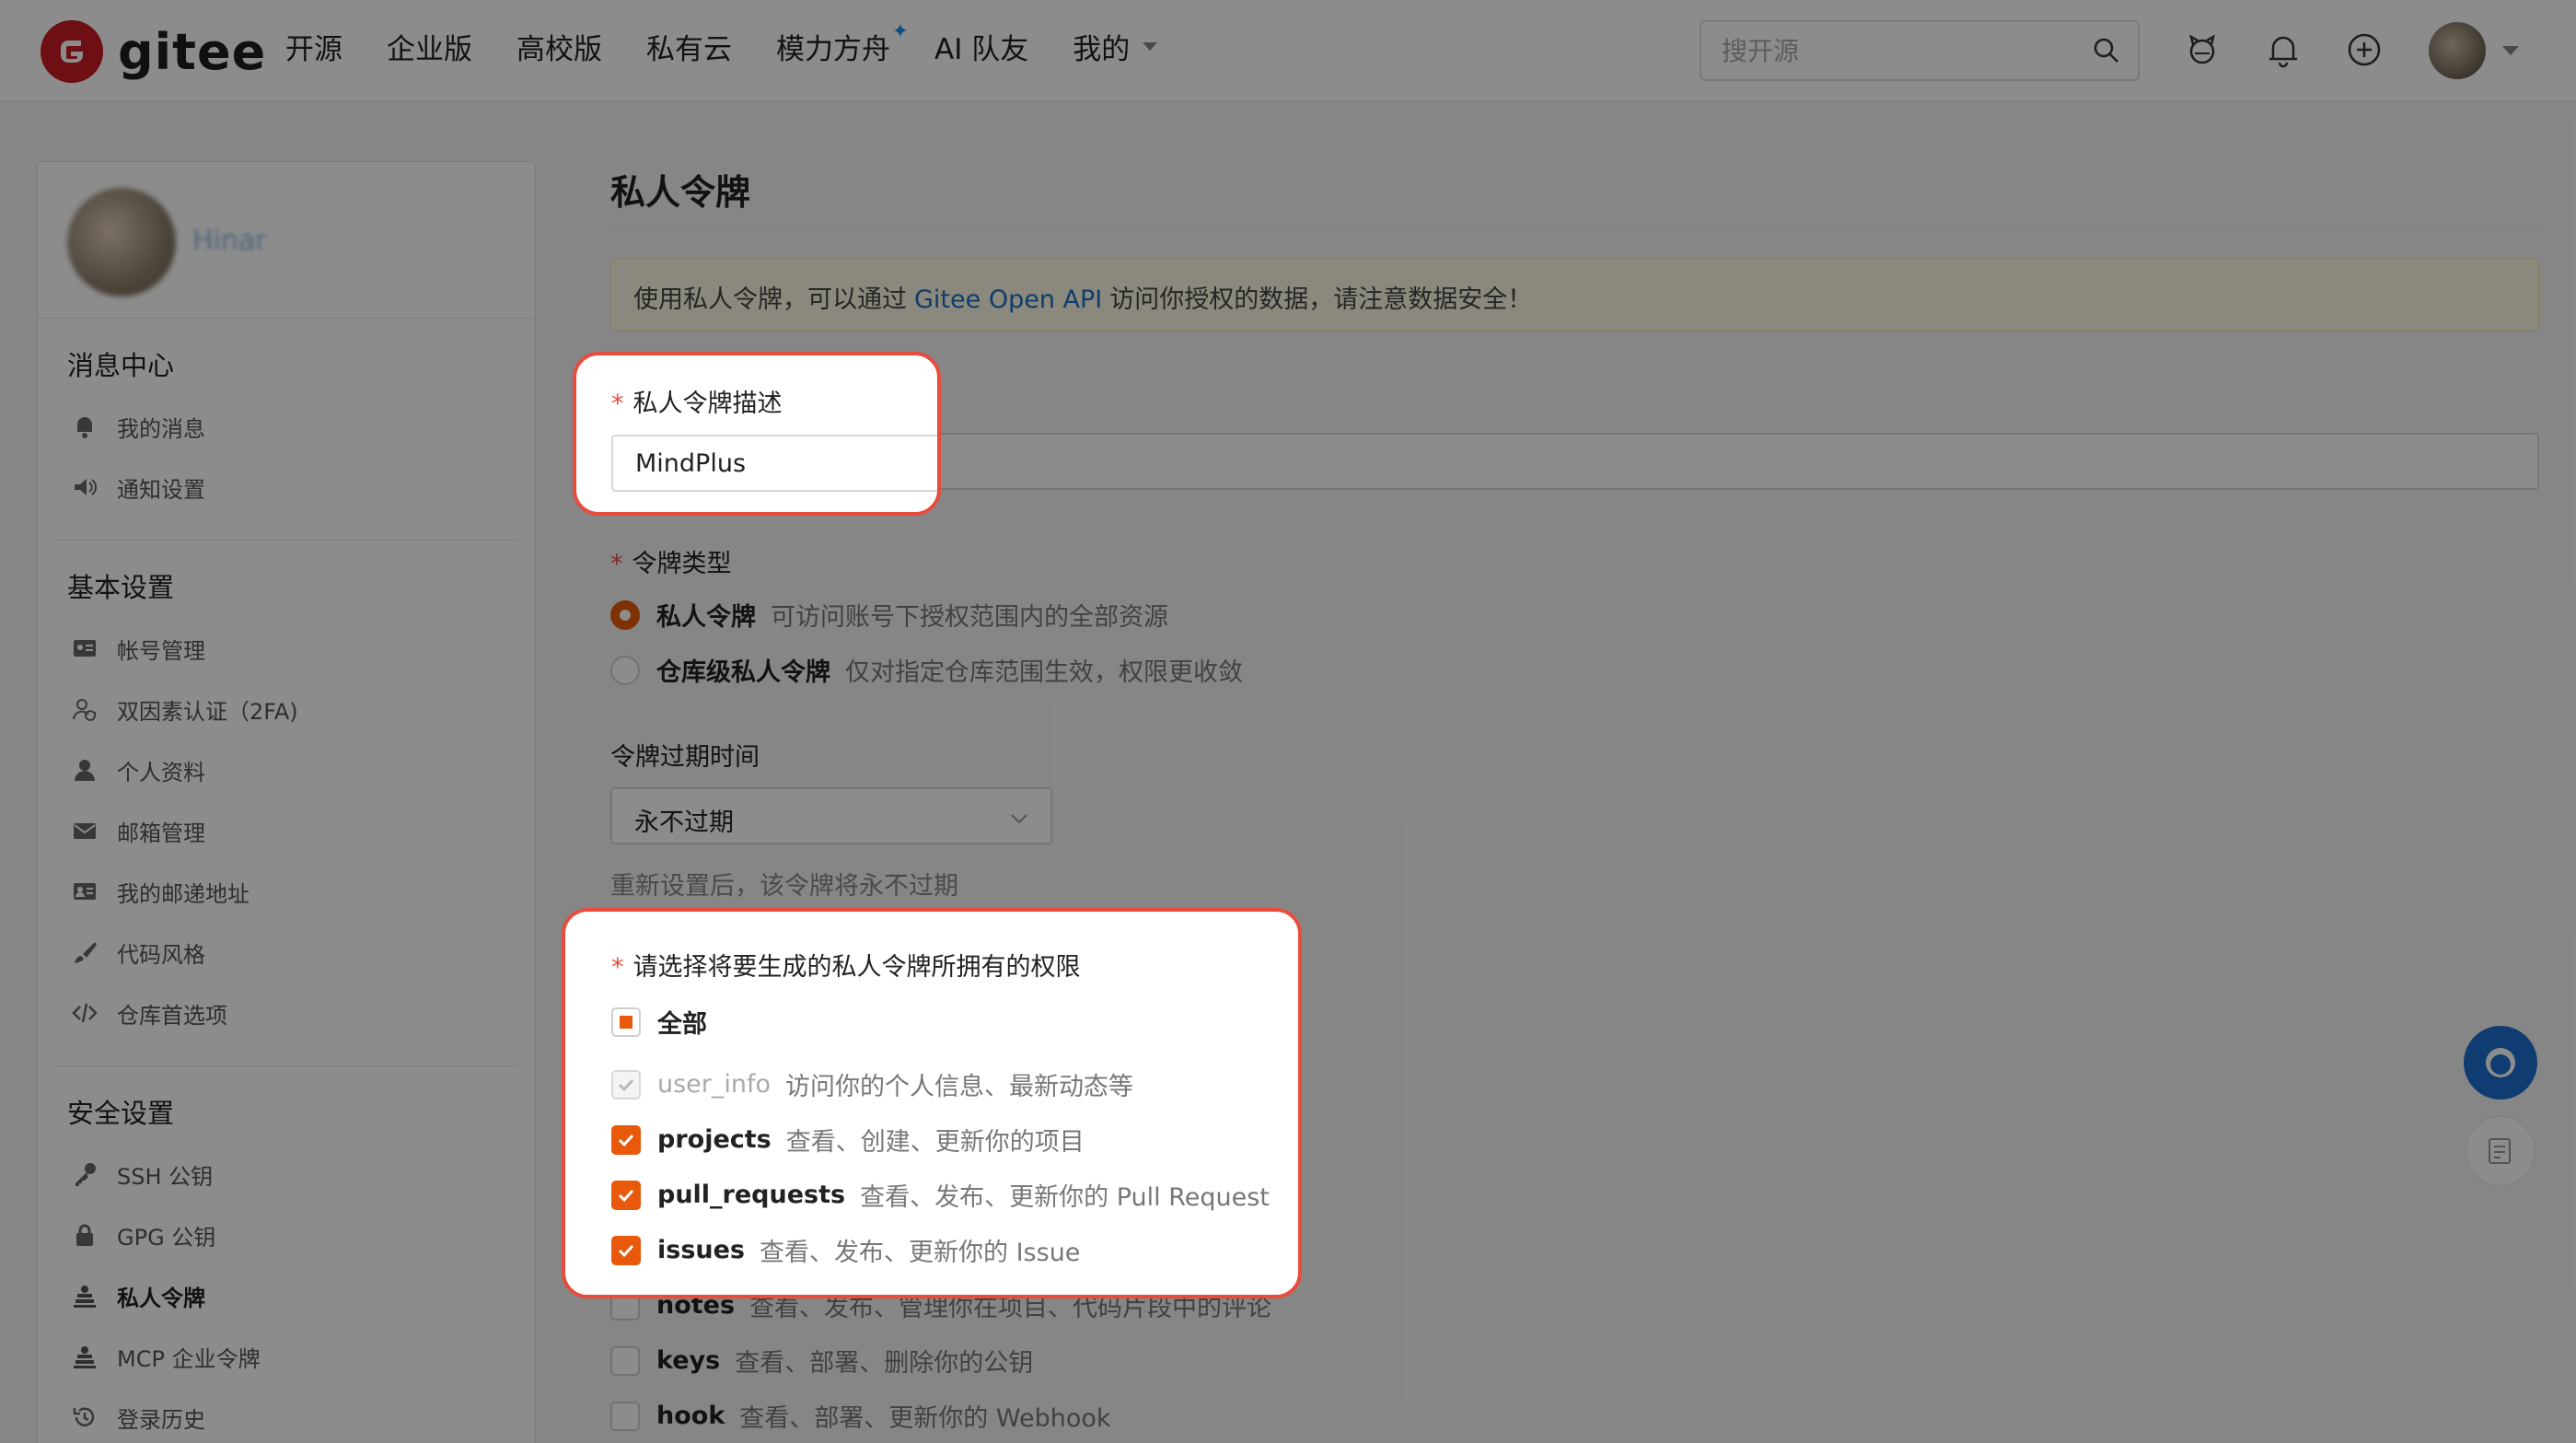 Image resolution: width=2576 pixels, height=1443 pixels. I want to click on nav-item: AI 队友, so click(981, 47).